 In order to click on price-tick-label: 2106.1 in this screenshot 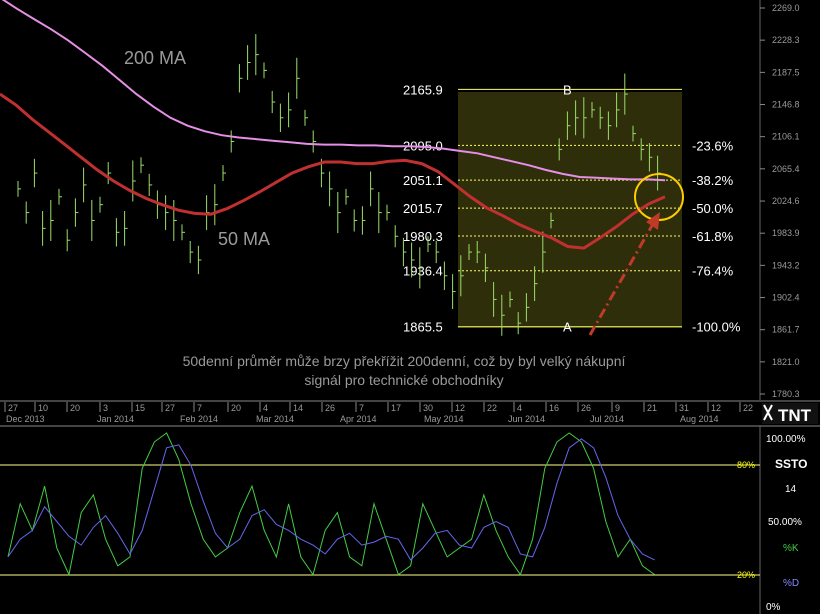, I will do `click(786, 137)`.